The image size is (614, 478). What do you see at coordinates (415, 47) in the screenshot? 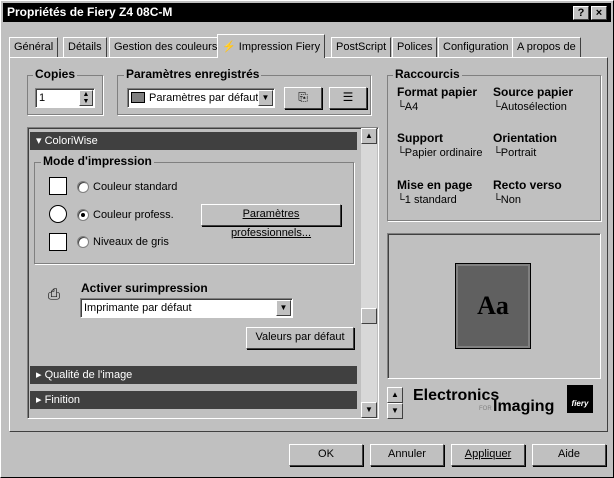
I see `tab-fonts: Polices` at bounding box center [415, 47].